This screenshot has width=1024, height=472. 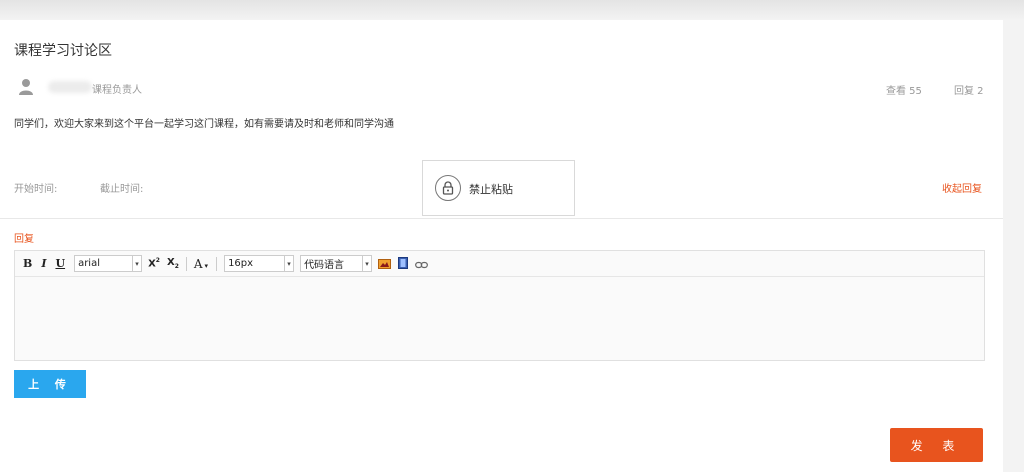 I want to click on submit-button: 发 表, so click(x=936, y=445).